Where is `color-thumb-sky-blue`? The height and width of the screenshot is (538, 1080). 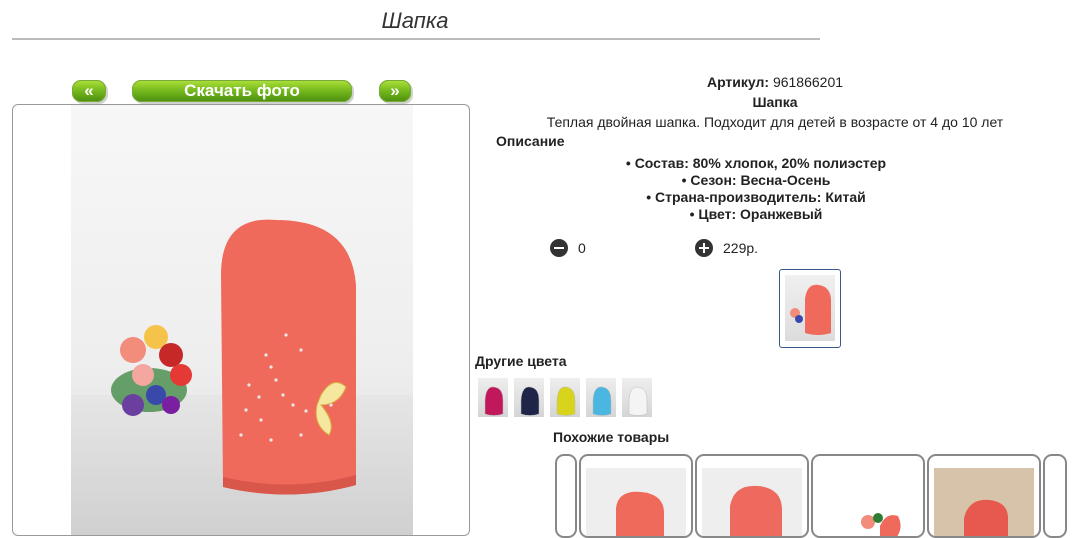 color-thumb-sky-blue is located at coordinates (601, 397).